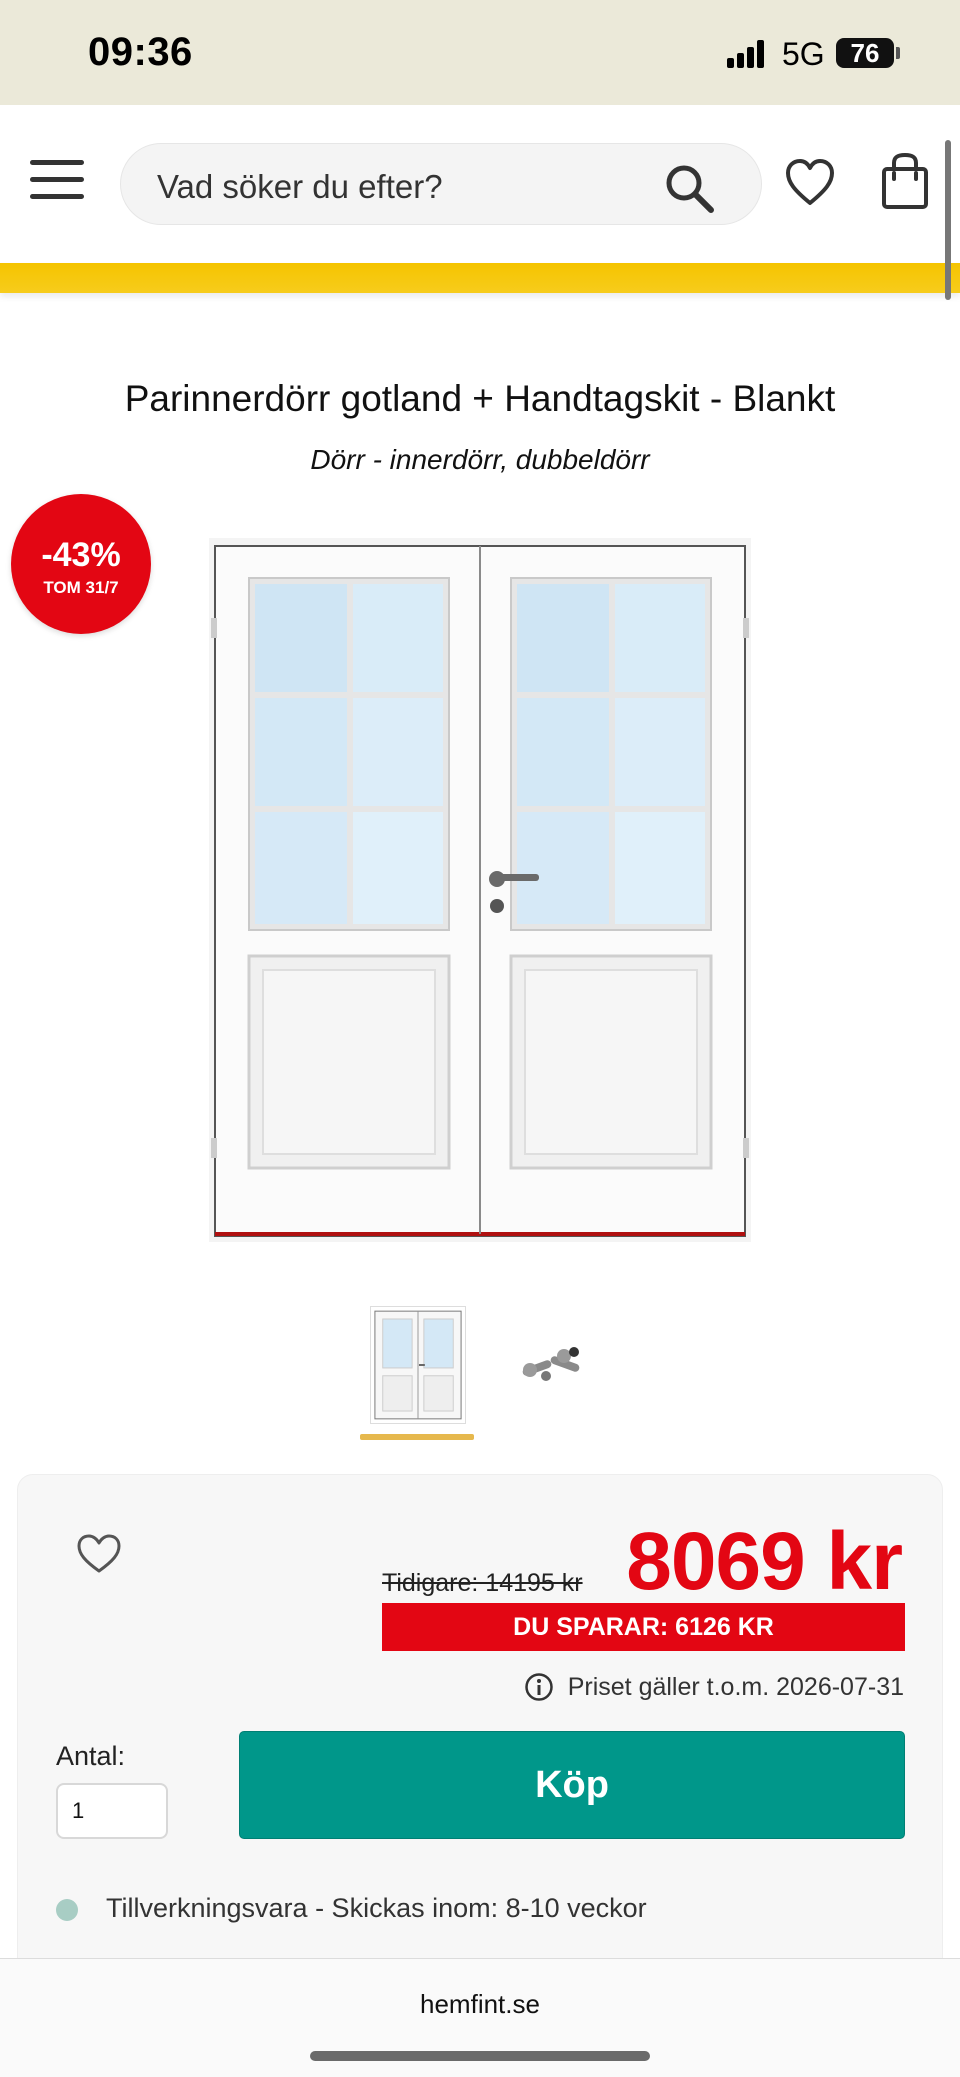 The image size is (960, 2077). Describe the element at coordinates (300, 186) in the screenshot. I see `search-placeholder: Vad söker du efter?` at that location.